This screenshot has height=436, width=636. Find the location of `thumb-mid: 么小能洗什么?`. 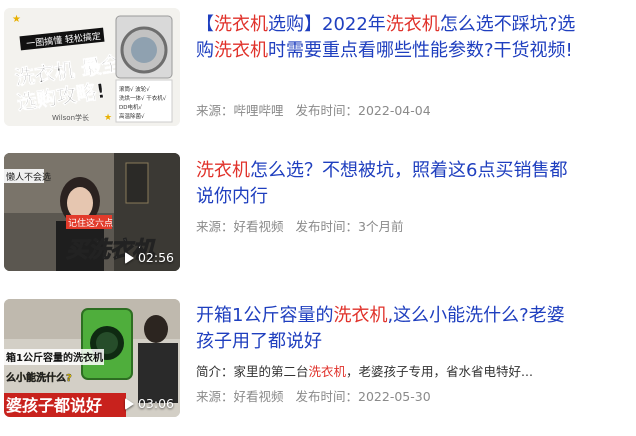

thumb-mid: 么小能洗什么? is located at coordinates (39, 377).